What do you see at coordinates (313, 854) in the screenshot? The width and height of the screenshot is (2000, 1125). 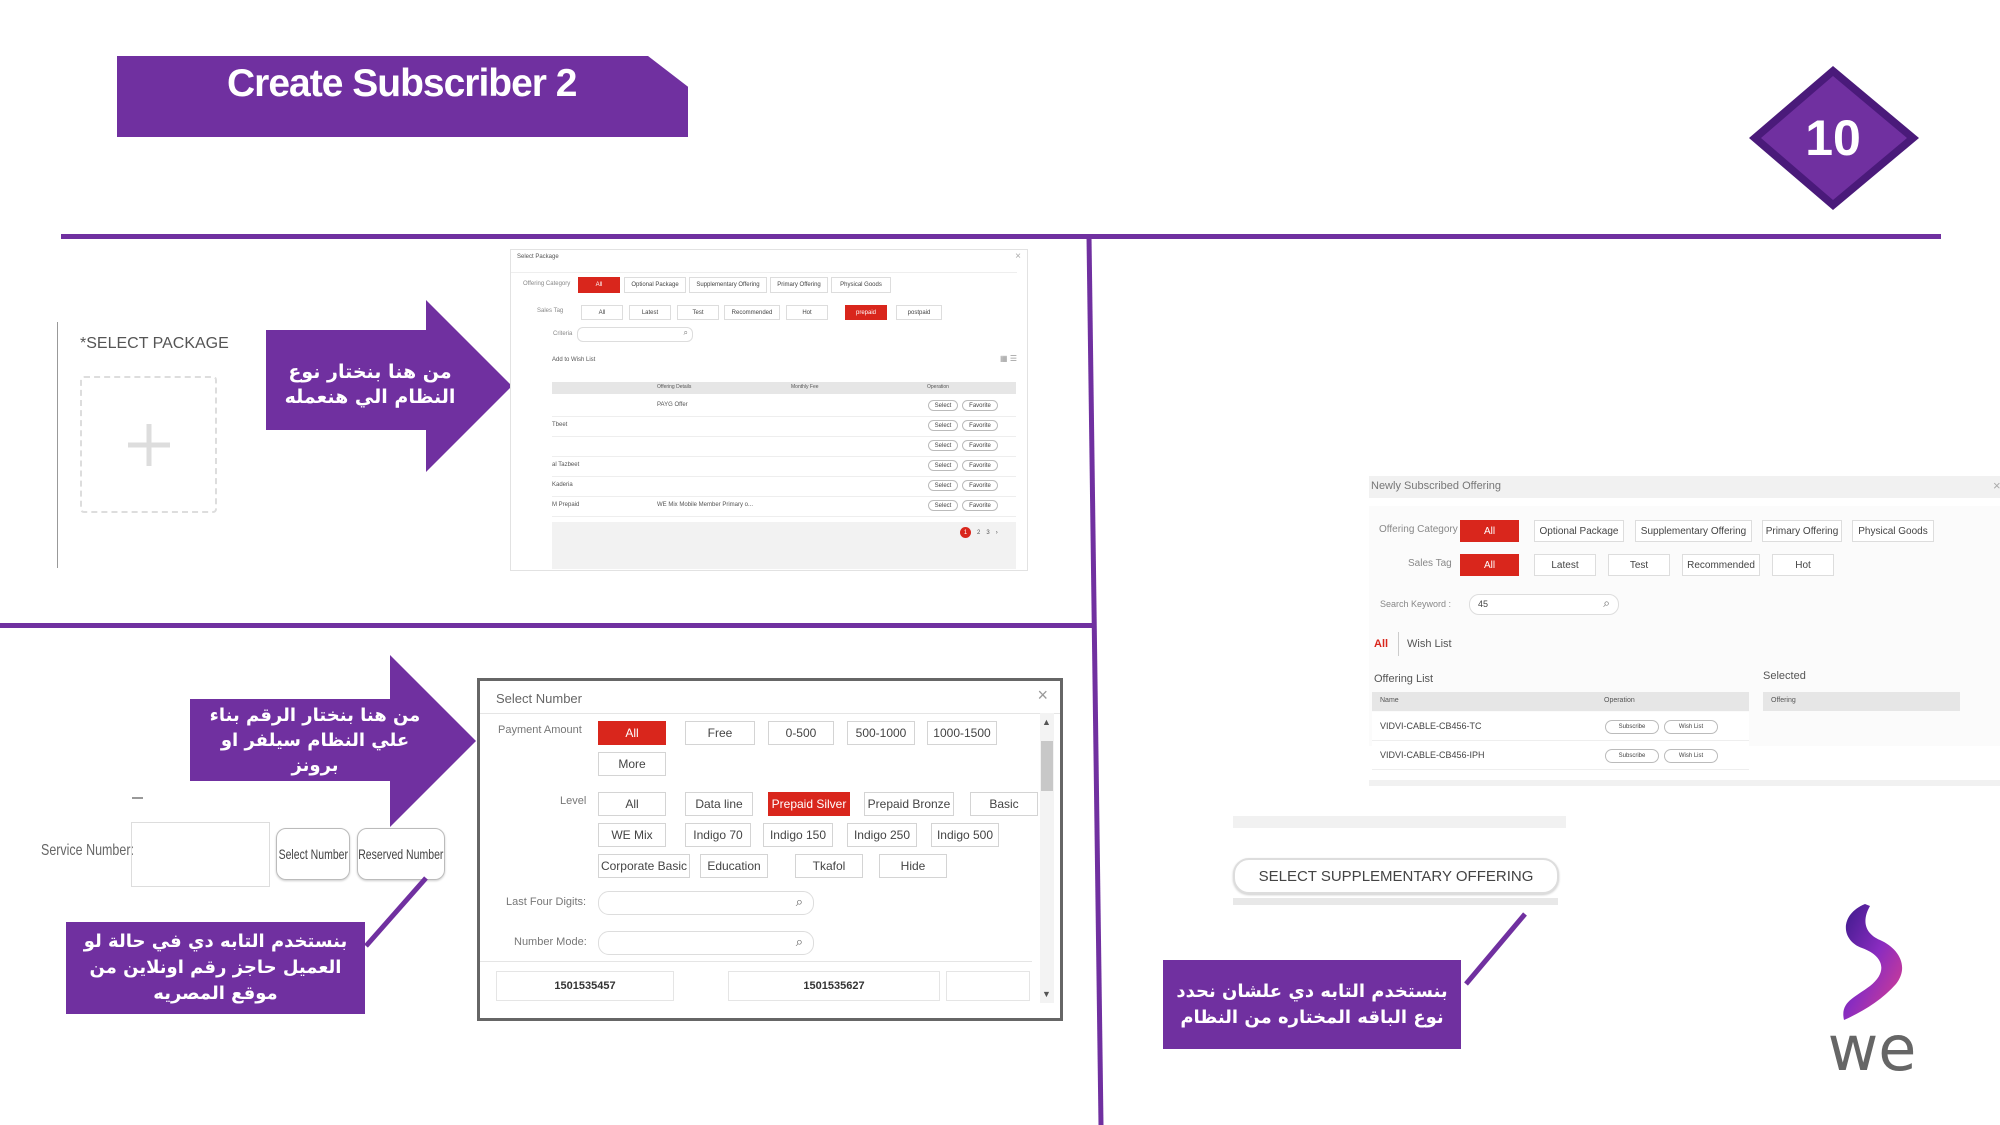 I see `select-number-button: Select Number` at bounding box center [313, 854].